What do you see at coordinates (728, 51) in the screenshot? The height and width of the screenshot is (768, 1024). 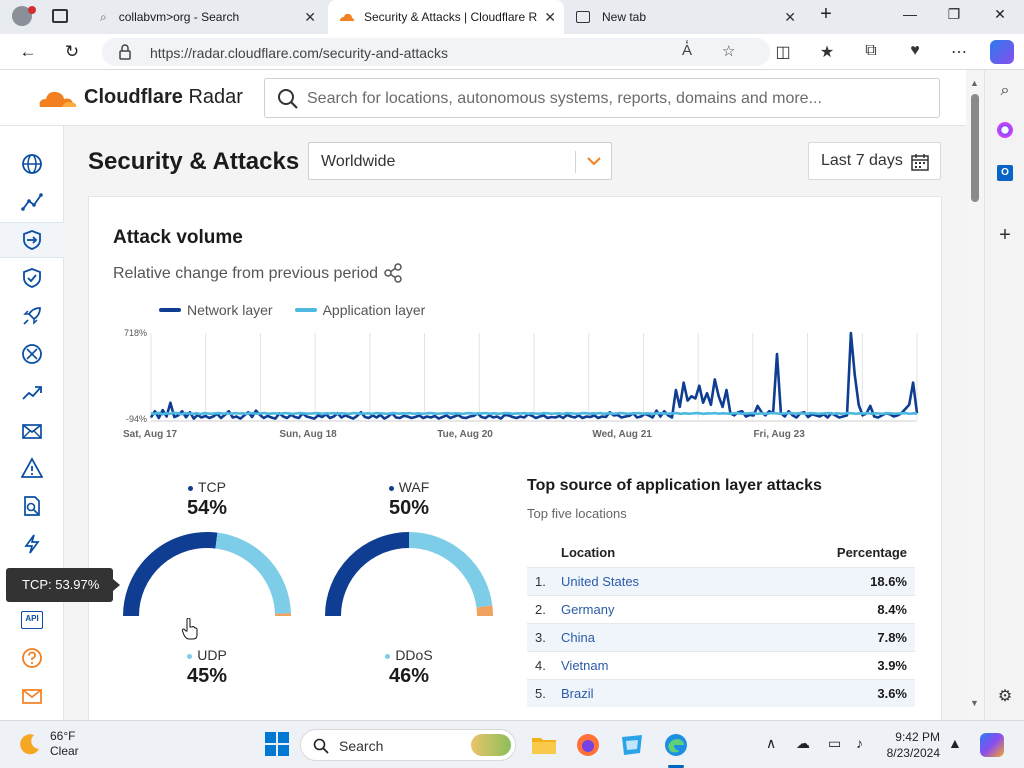 I see `favorite-star-icon: ☆` at bounding box center [728, 51].